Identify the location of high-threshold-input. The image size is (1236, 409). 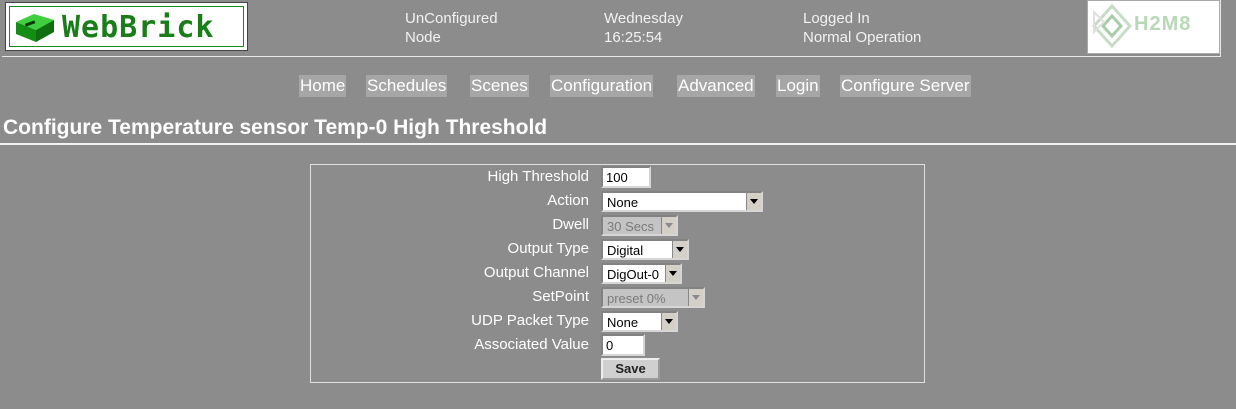
(626, 177).